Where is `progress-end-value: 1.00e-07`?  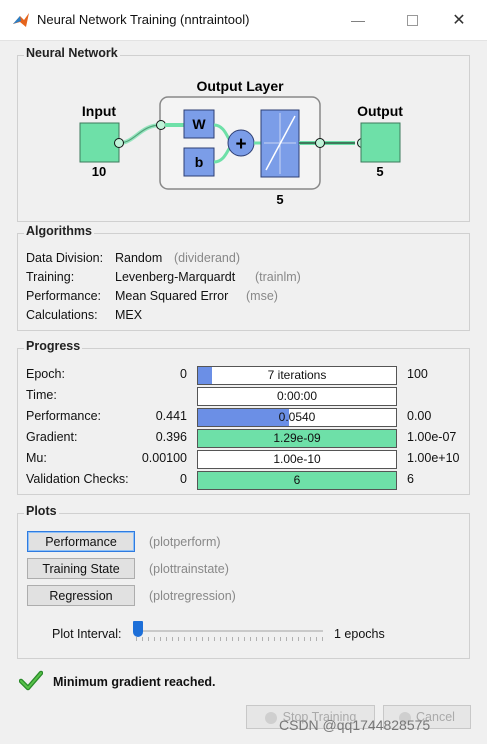 progress-end-value: 1.00e-07 is located at coordinates (432, 437).